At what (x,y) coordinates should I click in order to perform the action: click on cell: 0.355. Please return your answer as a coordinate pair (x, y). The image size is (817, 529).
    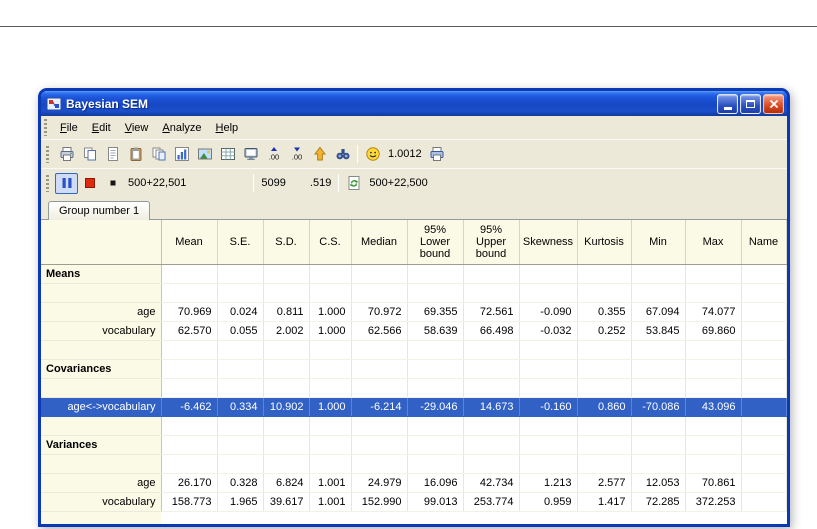
    Looking at the image, I should click on (604, 312).